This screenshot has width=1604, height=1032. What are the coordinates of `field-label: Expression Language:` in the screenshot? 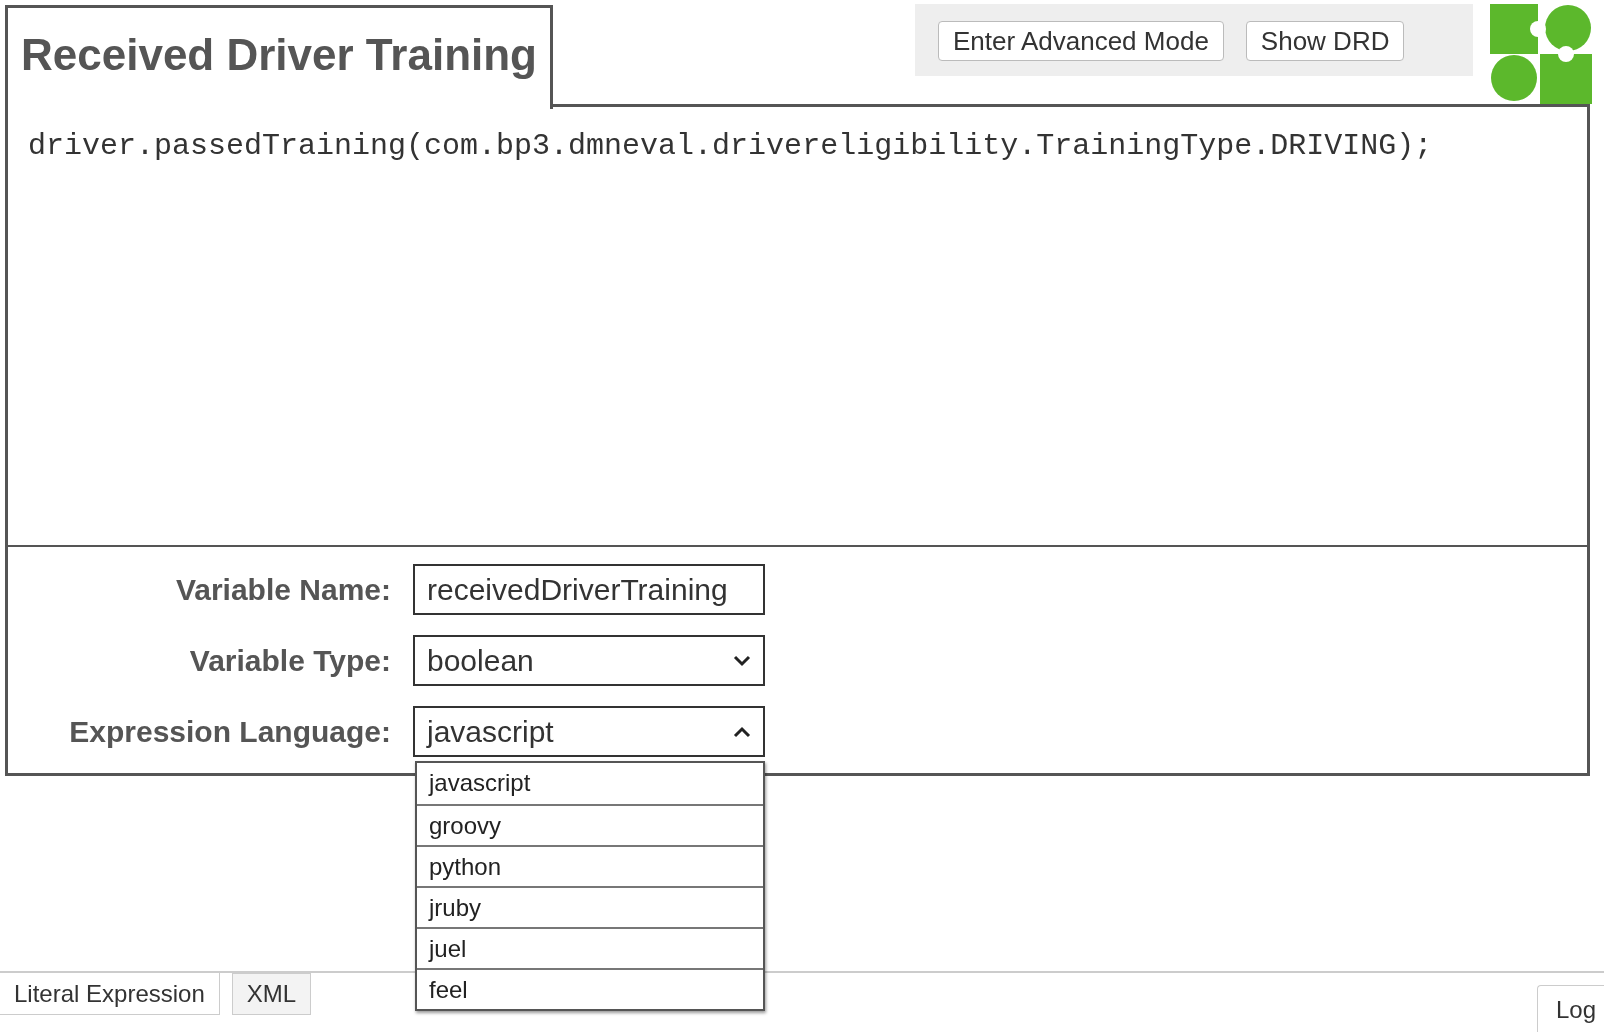 It's located at (229, 731).